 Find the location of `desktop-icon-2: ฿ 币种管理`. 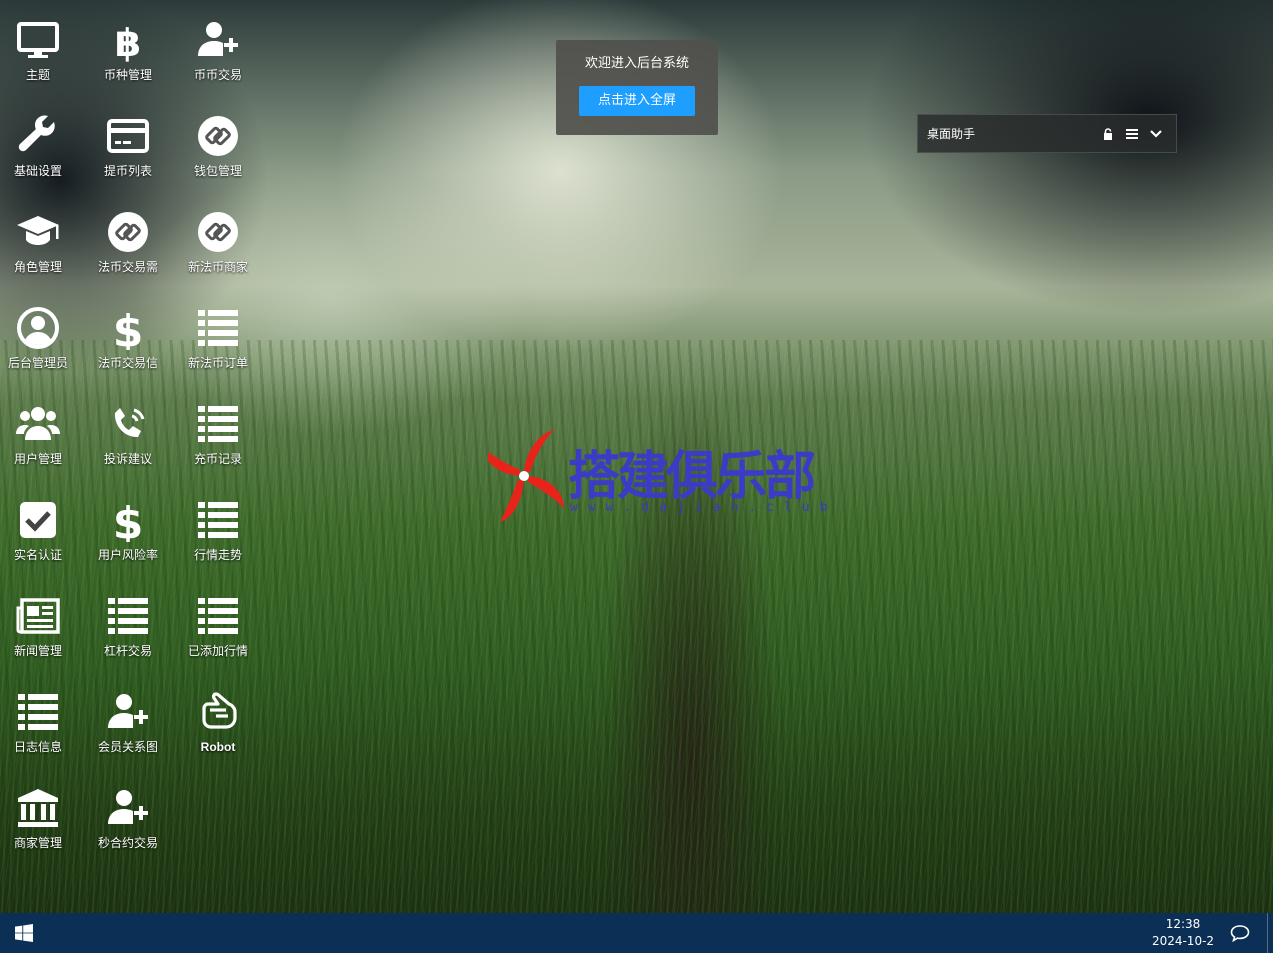

desktop-icon-2: ฿ 币种管理 is located at coordinates (128, 46).